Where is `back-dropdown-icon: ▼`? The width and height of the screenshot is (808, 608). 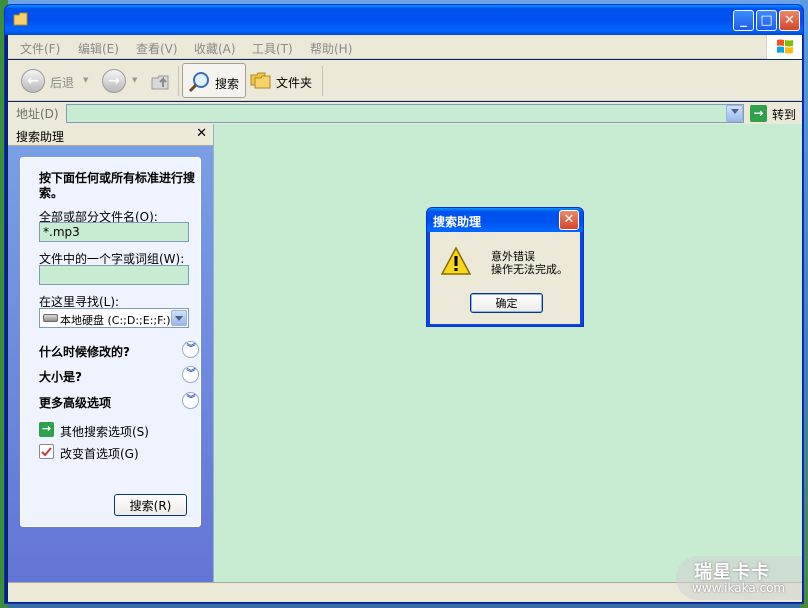
back-dropdown-icon: ▼ is located at coordinates (85, 80).